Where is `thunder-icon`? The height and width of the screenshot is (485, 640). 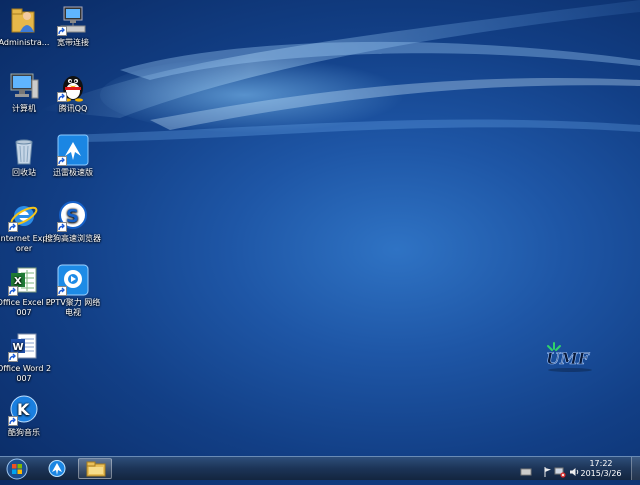
thunder-icon is located at coordinates (57, 468).